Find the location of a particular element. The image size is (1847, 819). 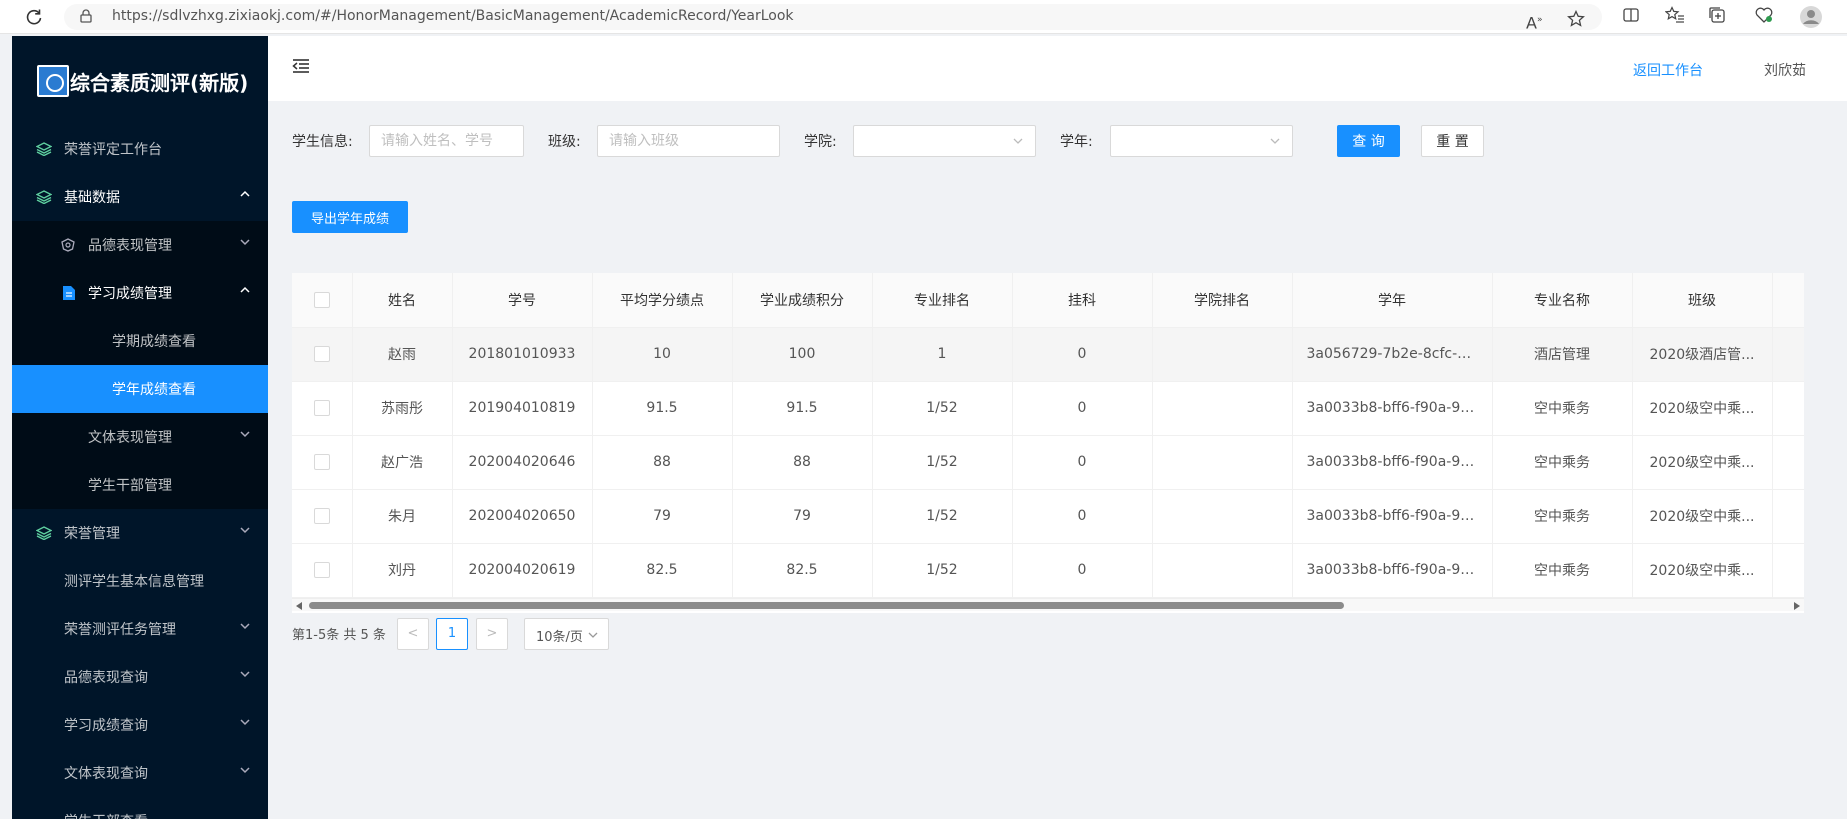

sidebar-item-semester-scores: 学期成绩查看 is located at coordinates (140, 341).